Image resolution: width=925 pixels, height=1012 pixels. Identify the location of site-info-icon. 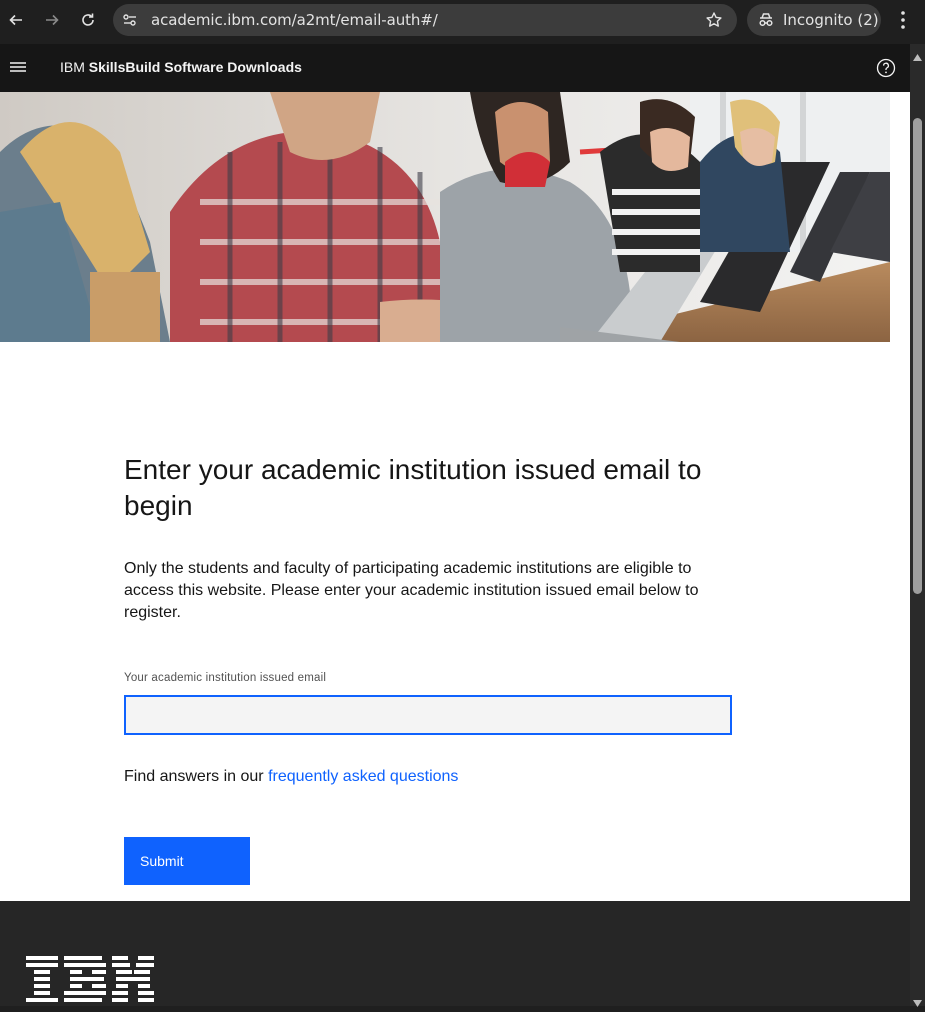
(130, 22).